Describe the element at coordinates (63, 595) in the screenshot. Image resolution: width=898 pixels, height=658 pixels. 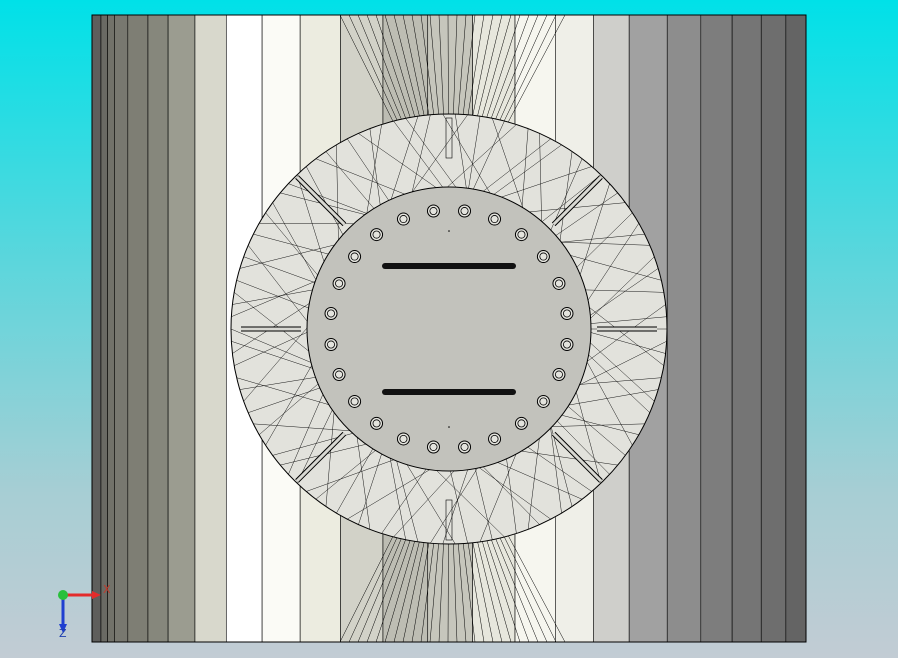
I see `y-axis-dot` at that location.